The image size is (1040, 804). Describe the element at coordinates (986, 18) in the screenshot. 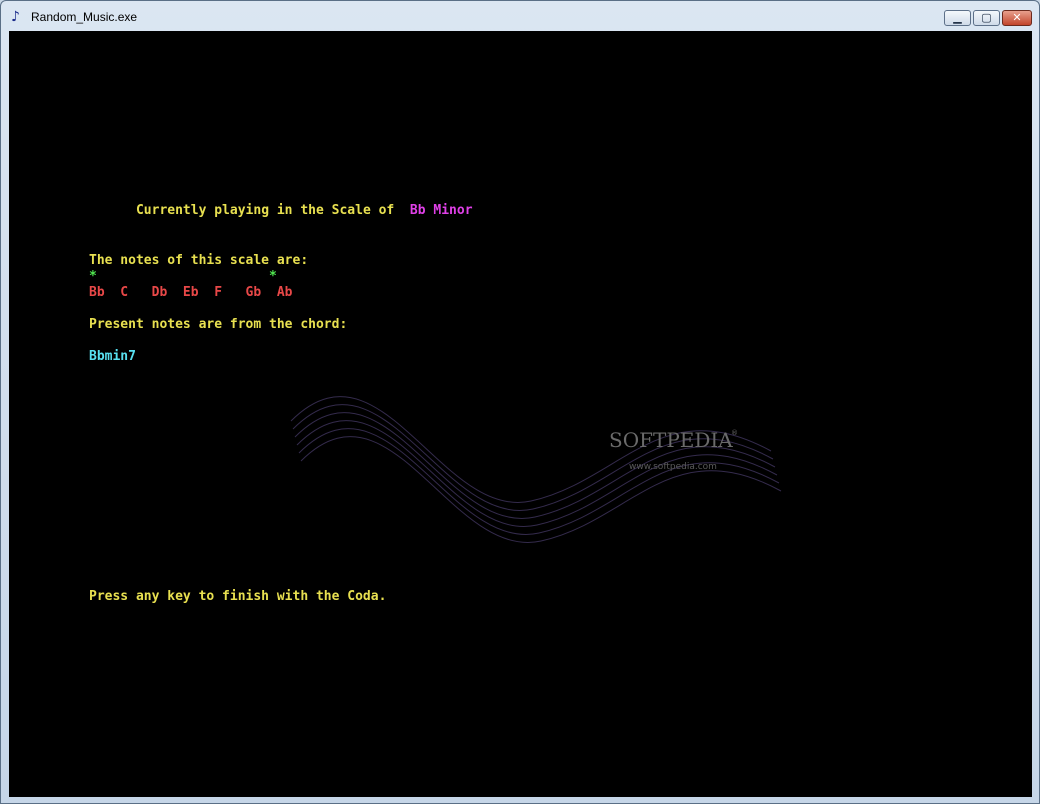

I see `maximize-button: ▢` at that location.